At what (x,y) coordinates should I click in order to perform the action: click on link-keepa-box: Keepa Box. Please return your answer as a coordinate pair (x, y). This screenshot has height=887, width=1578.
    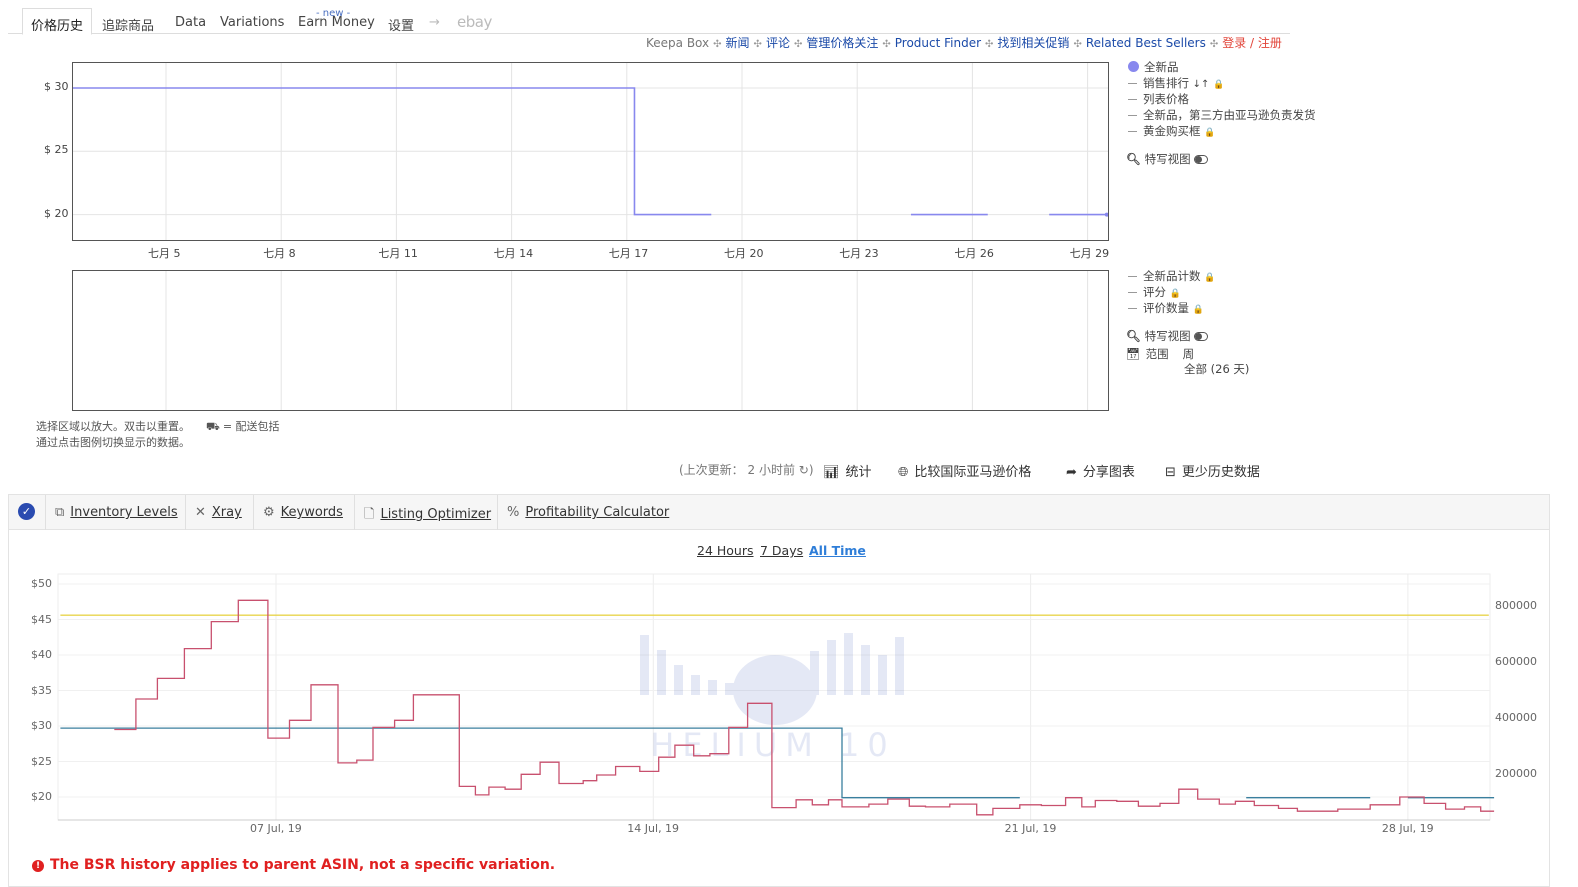
    Looking at the image, I should click on (677, 43).